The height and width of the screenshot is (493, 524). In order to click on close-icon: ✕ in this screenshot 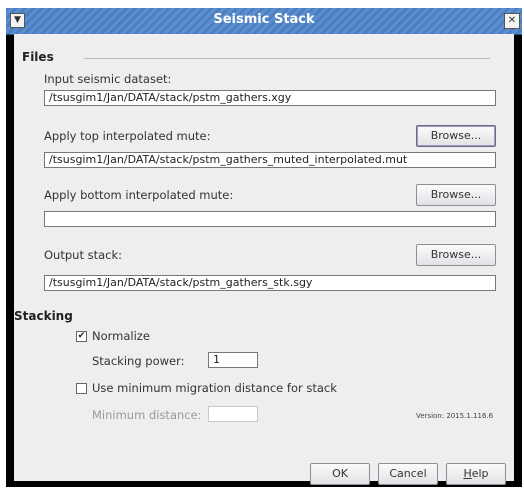, I will do `click(512, 20)`.